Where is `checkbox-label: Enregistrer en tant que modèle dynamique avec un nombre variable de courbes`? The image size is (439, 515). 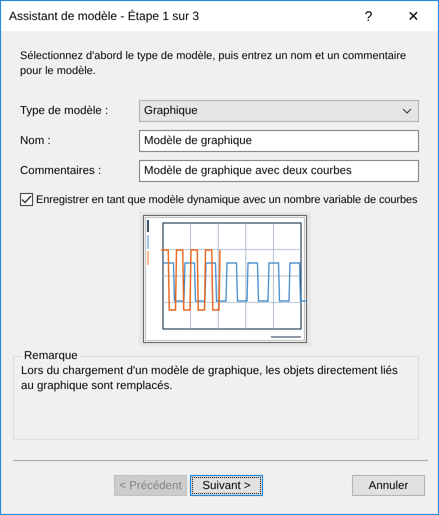 checkbox-label: Enregistrer en tant que modèle dynamique avec un nombre variable de courbes is located at coordinates (227, 200).